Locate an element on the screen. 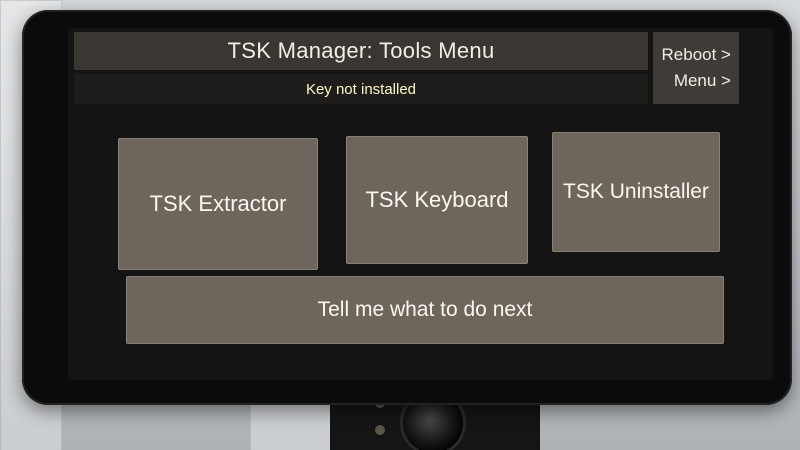 The height and width of the screenshot is (450, 800). key-status-text: Key not installed is located at coordinates (361, 89).